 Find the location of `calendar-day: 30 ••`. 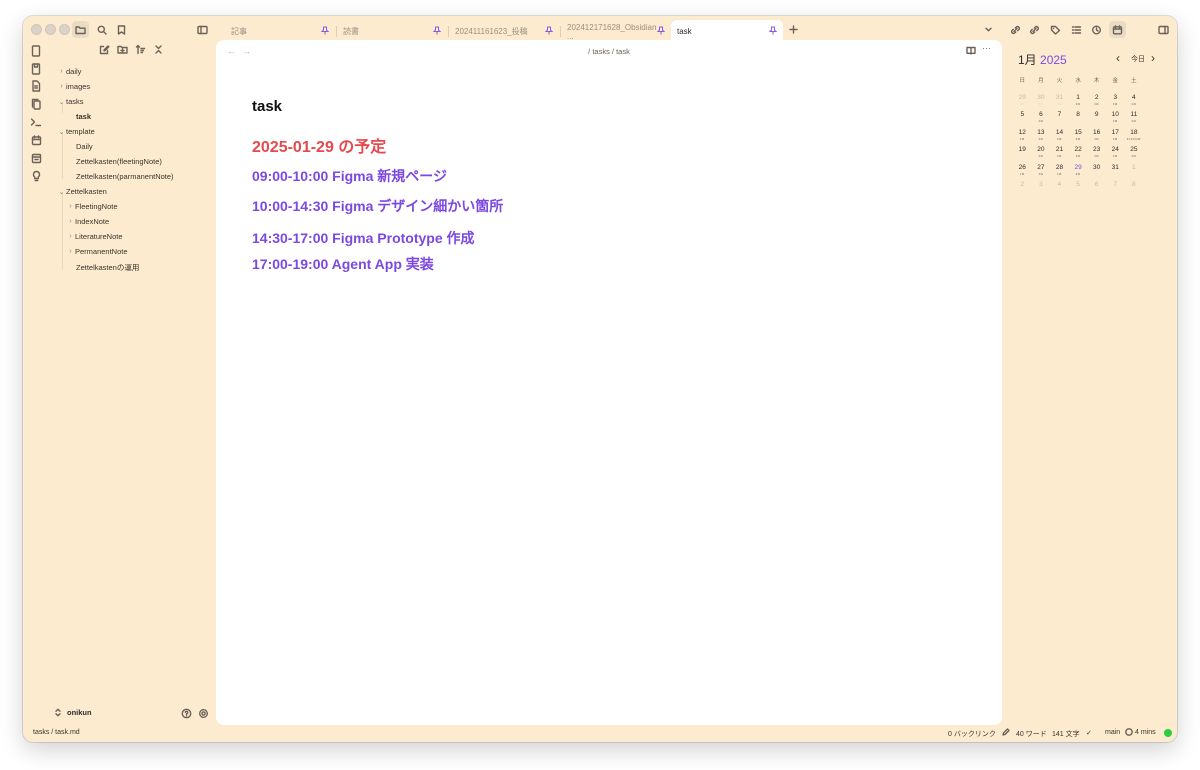

calendar-day: 30 •• is located at coordinates (1041, 103).